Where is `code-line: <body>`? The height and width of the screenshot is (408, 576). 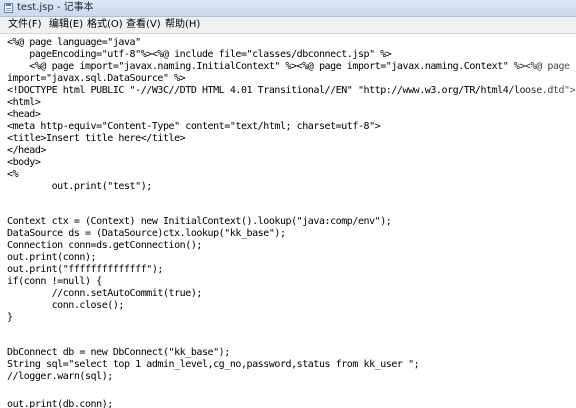
code-line: <body> is located at coordinates (24, 162).